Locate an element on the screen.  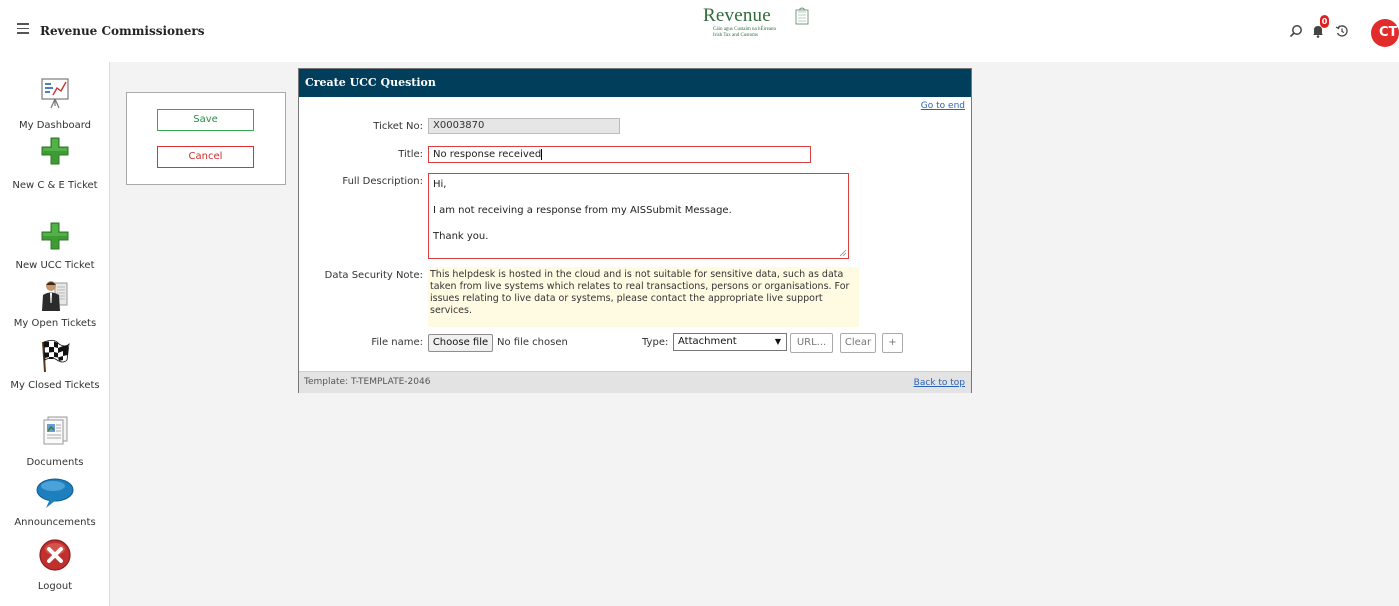
logo-subtitle-irish: Cáin agus Custaim na hÉireann is located at coordinates (745, 29).